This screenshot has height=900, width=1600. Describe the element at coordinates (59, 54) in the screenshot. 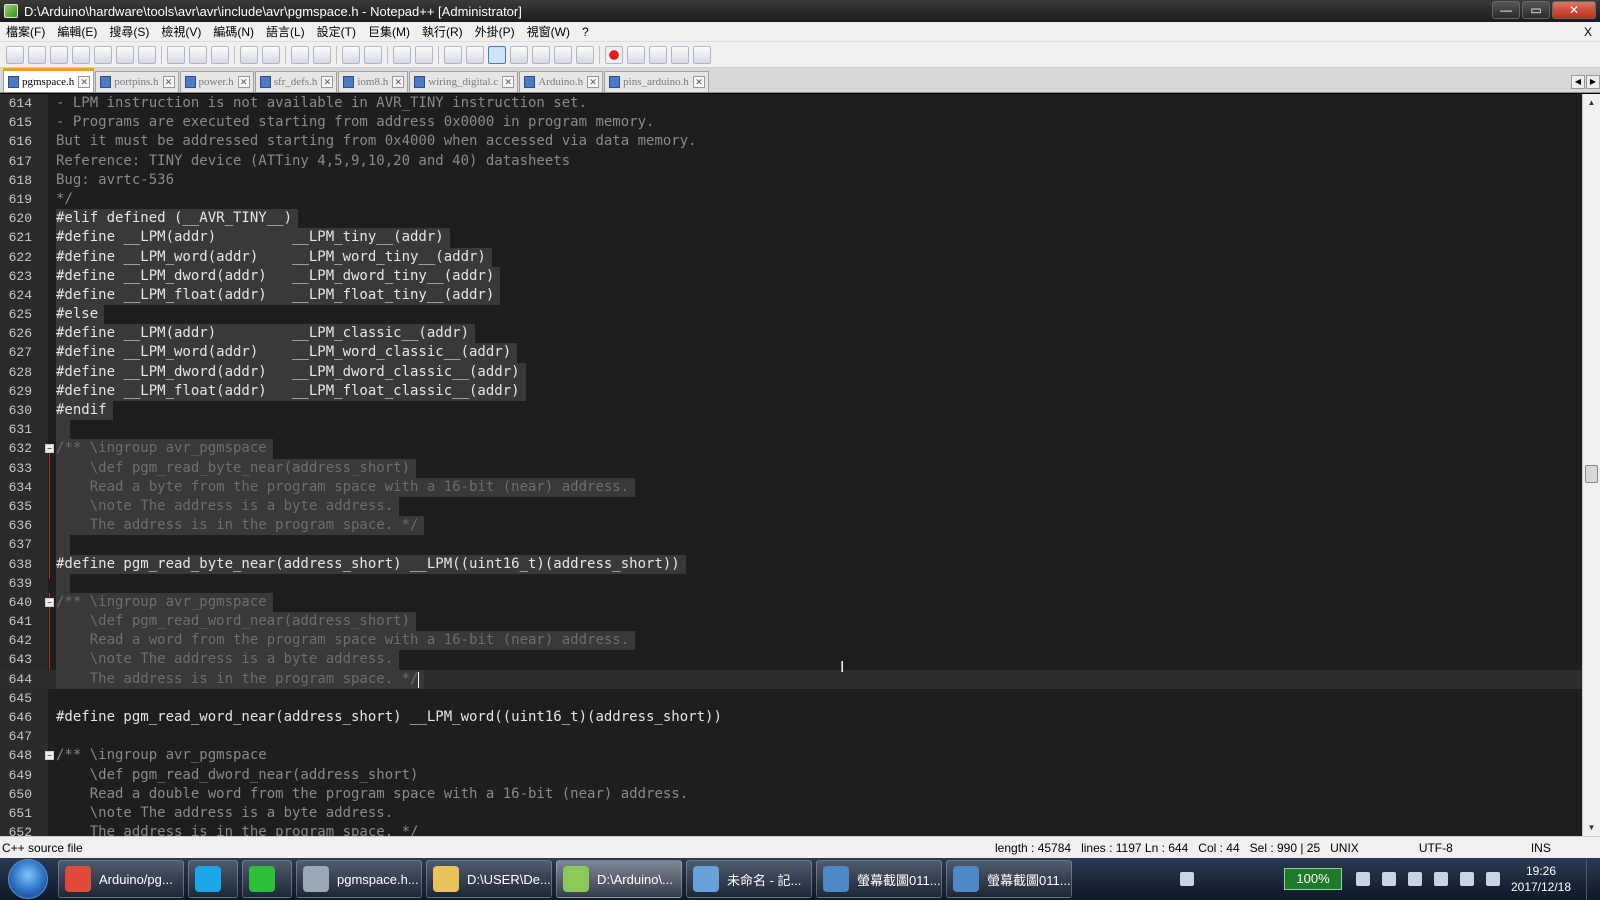

I see `save-icon` at that location.